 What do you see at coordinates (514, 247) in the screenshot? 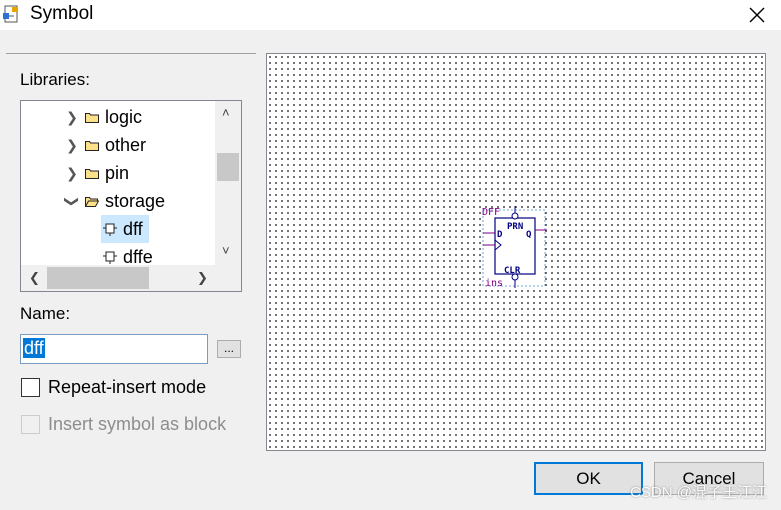
I see `dff-symbol: DFF PRN D Q CLR ins` at bounding box center [514, 247].